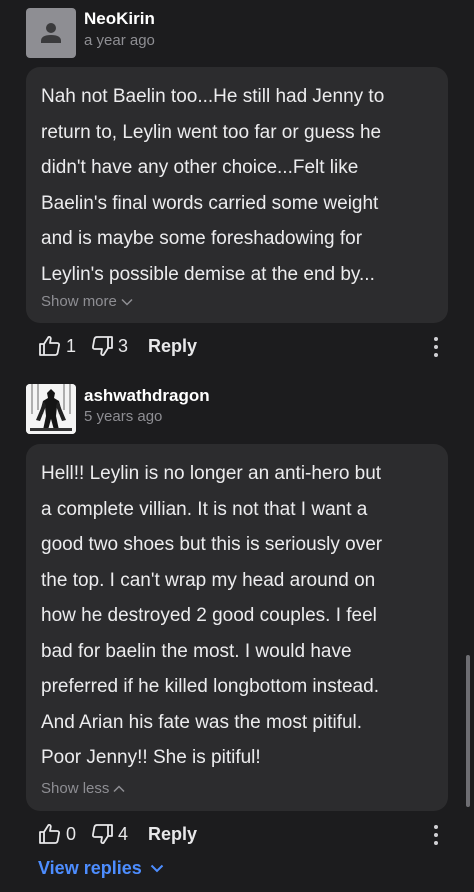 This screenshot has width=474, height=892. I want to click on dislike-count: 3, so click(123, 345).